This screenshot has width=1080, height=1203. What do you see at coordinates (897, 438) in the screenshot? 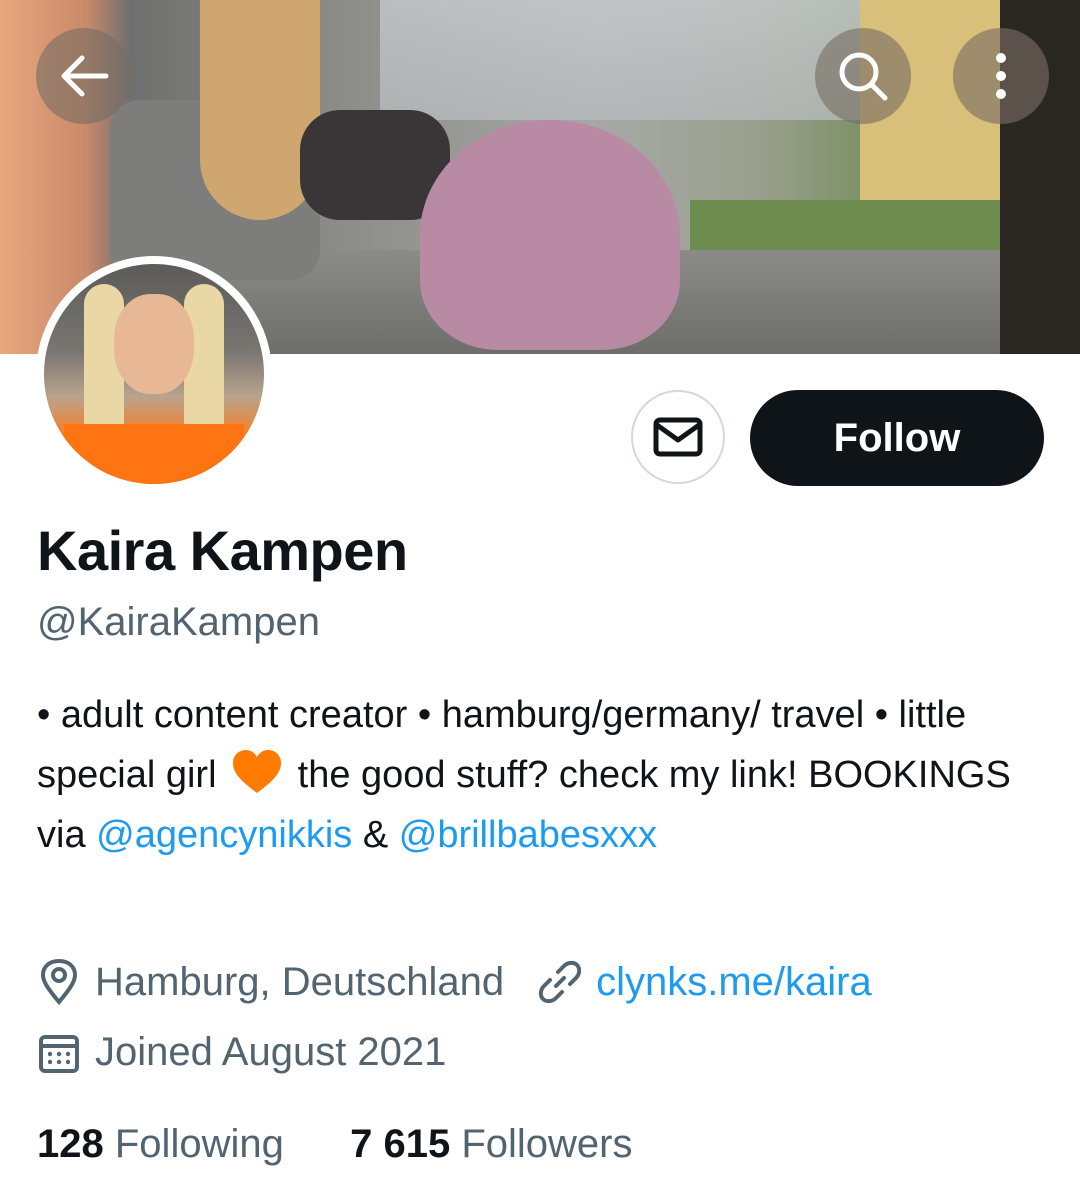
I see `follow-button: Follow` at bounding box center [897, 438].